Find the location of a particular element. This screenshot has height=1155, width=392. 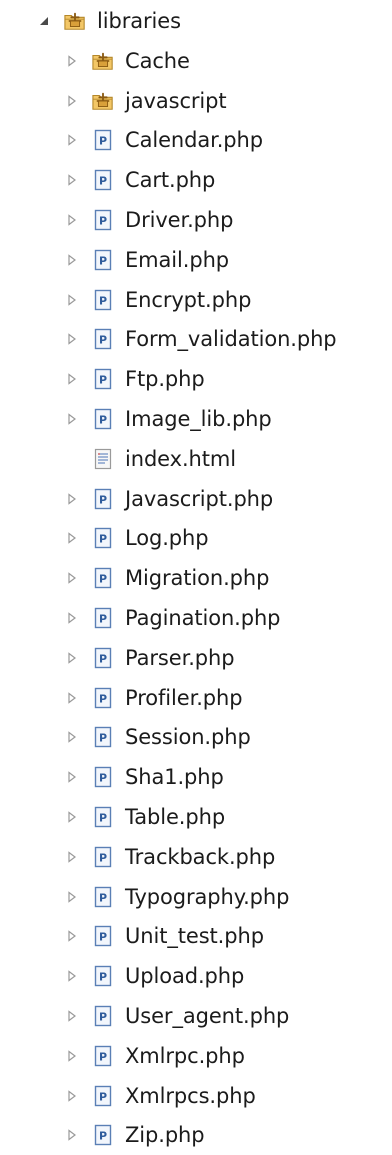

tree-item-label: Upload.php is located at coordinates (185, 976).